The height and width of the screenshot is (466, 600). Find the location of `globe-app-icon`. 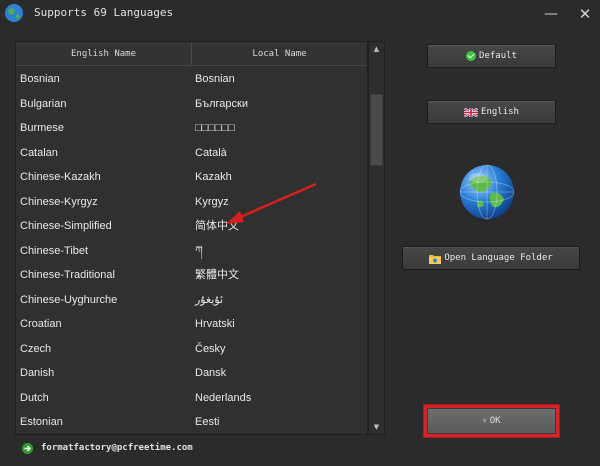

globe-app-icon is located at coordinates (14, 13).